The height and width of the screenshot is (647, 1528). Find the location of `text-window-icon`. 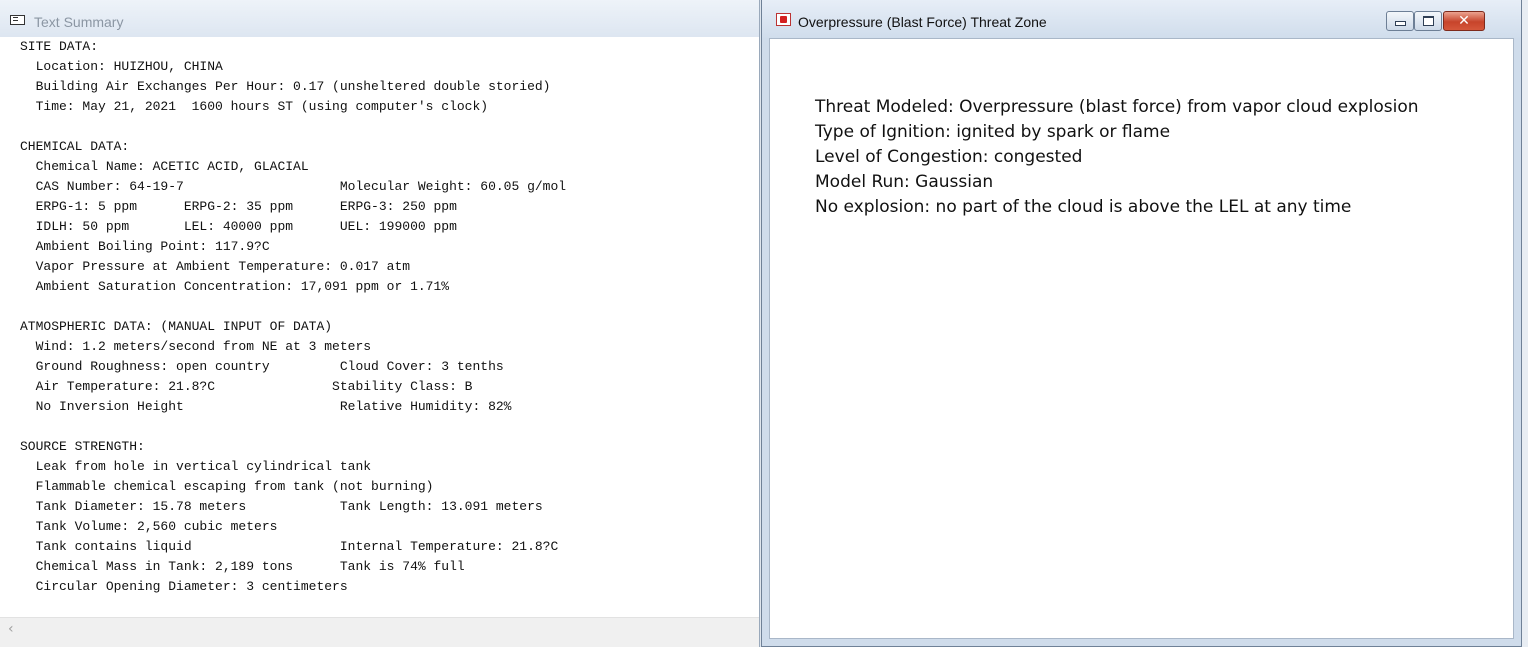

text-window-icon is located at coordinates (17, 20).